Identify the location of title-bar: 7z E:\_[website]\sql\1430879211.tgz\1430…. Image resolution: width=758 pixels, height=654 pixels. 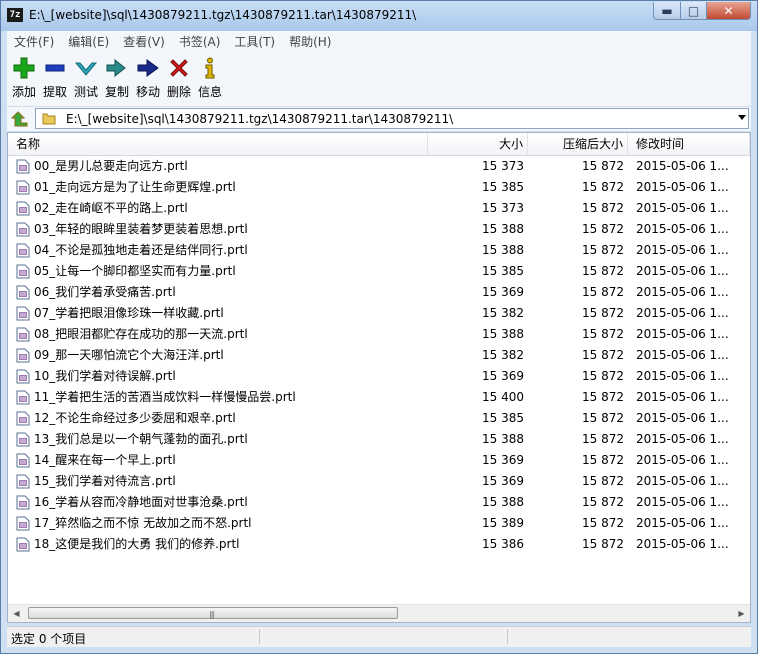
(379, 16).